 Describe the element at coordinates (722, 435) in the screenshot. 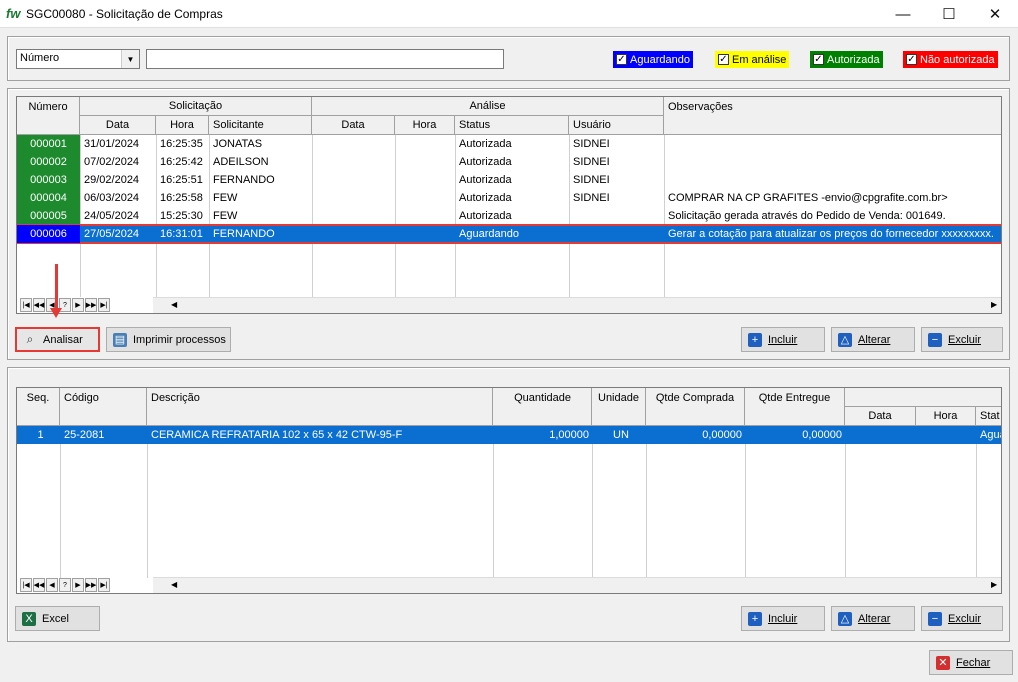

I see `cell-qty_bought: 0,00000` at that location.